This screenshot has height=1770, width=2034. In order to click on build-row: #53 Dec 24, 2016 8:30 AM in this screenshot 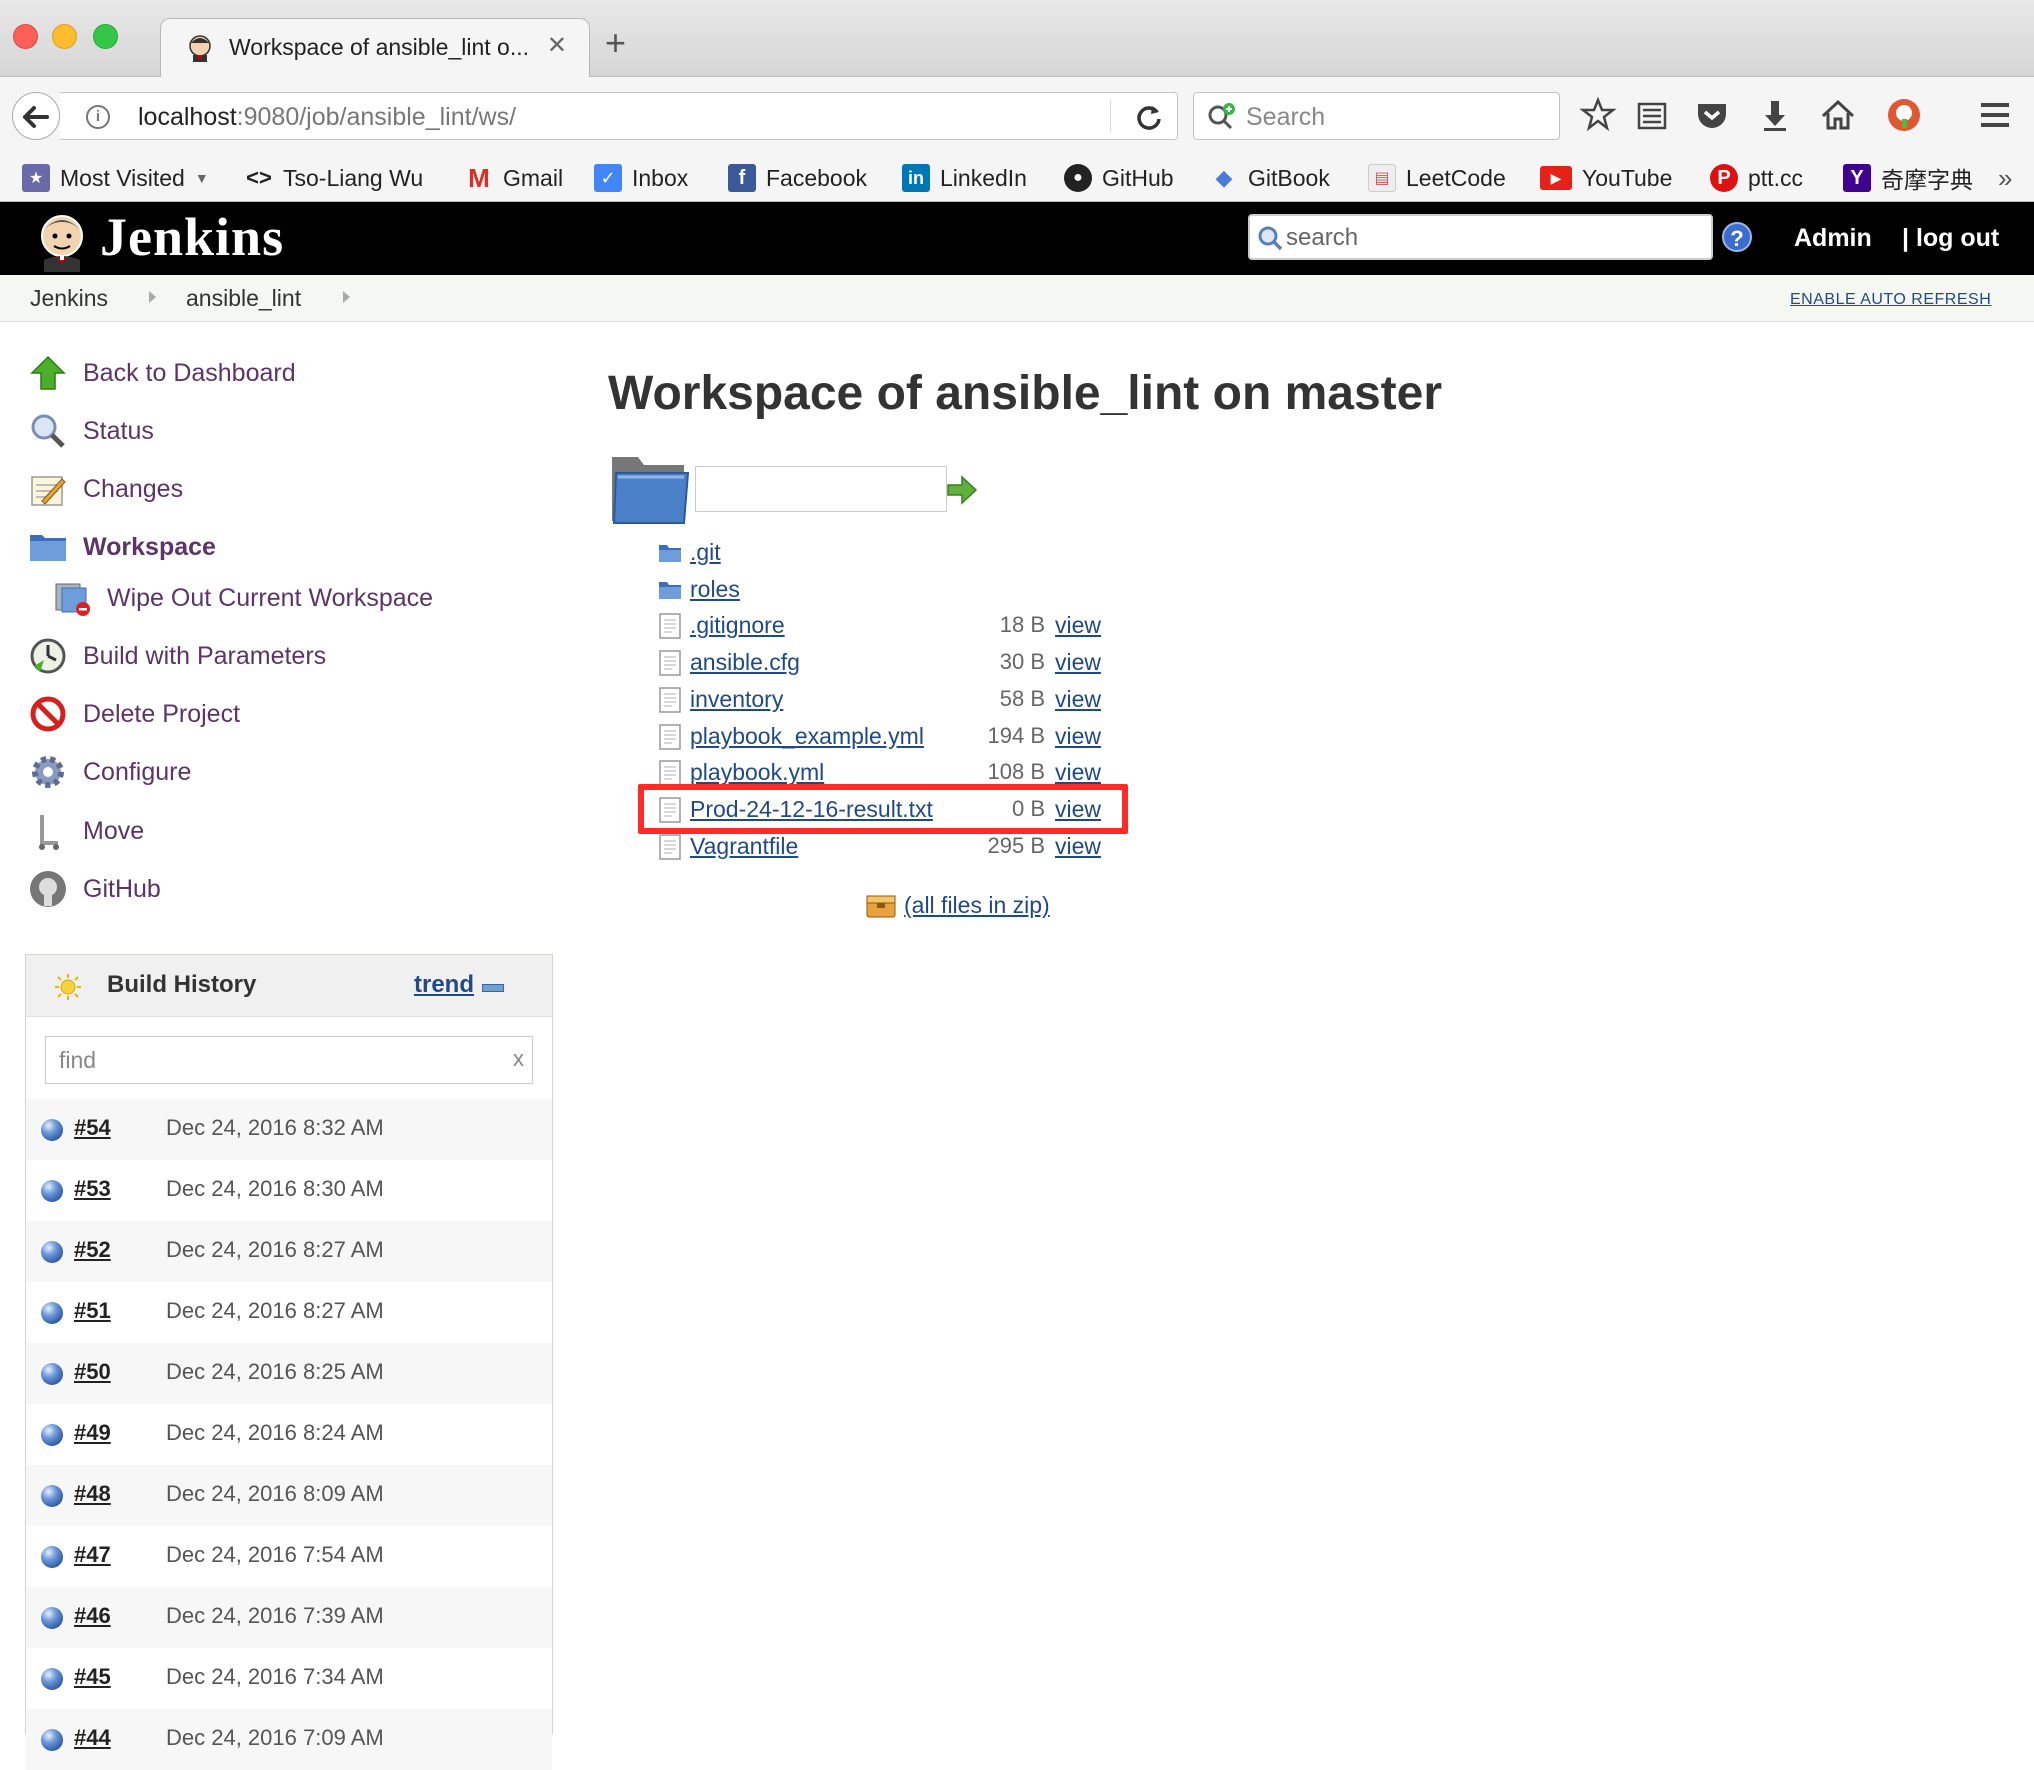, I will do `click(289, 1190)`.